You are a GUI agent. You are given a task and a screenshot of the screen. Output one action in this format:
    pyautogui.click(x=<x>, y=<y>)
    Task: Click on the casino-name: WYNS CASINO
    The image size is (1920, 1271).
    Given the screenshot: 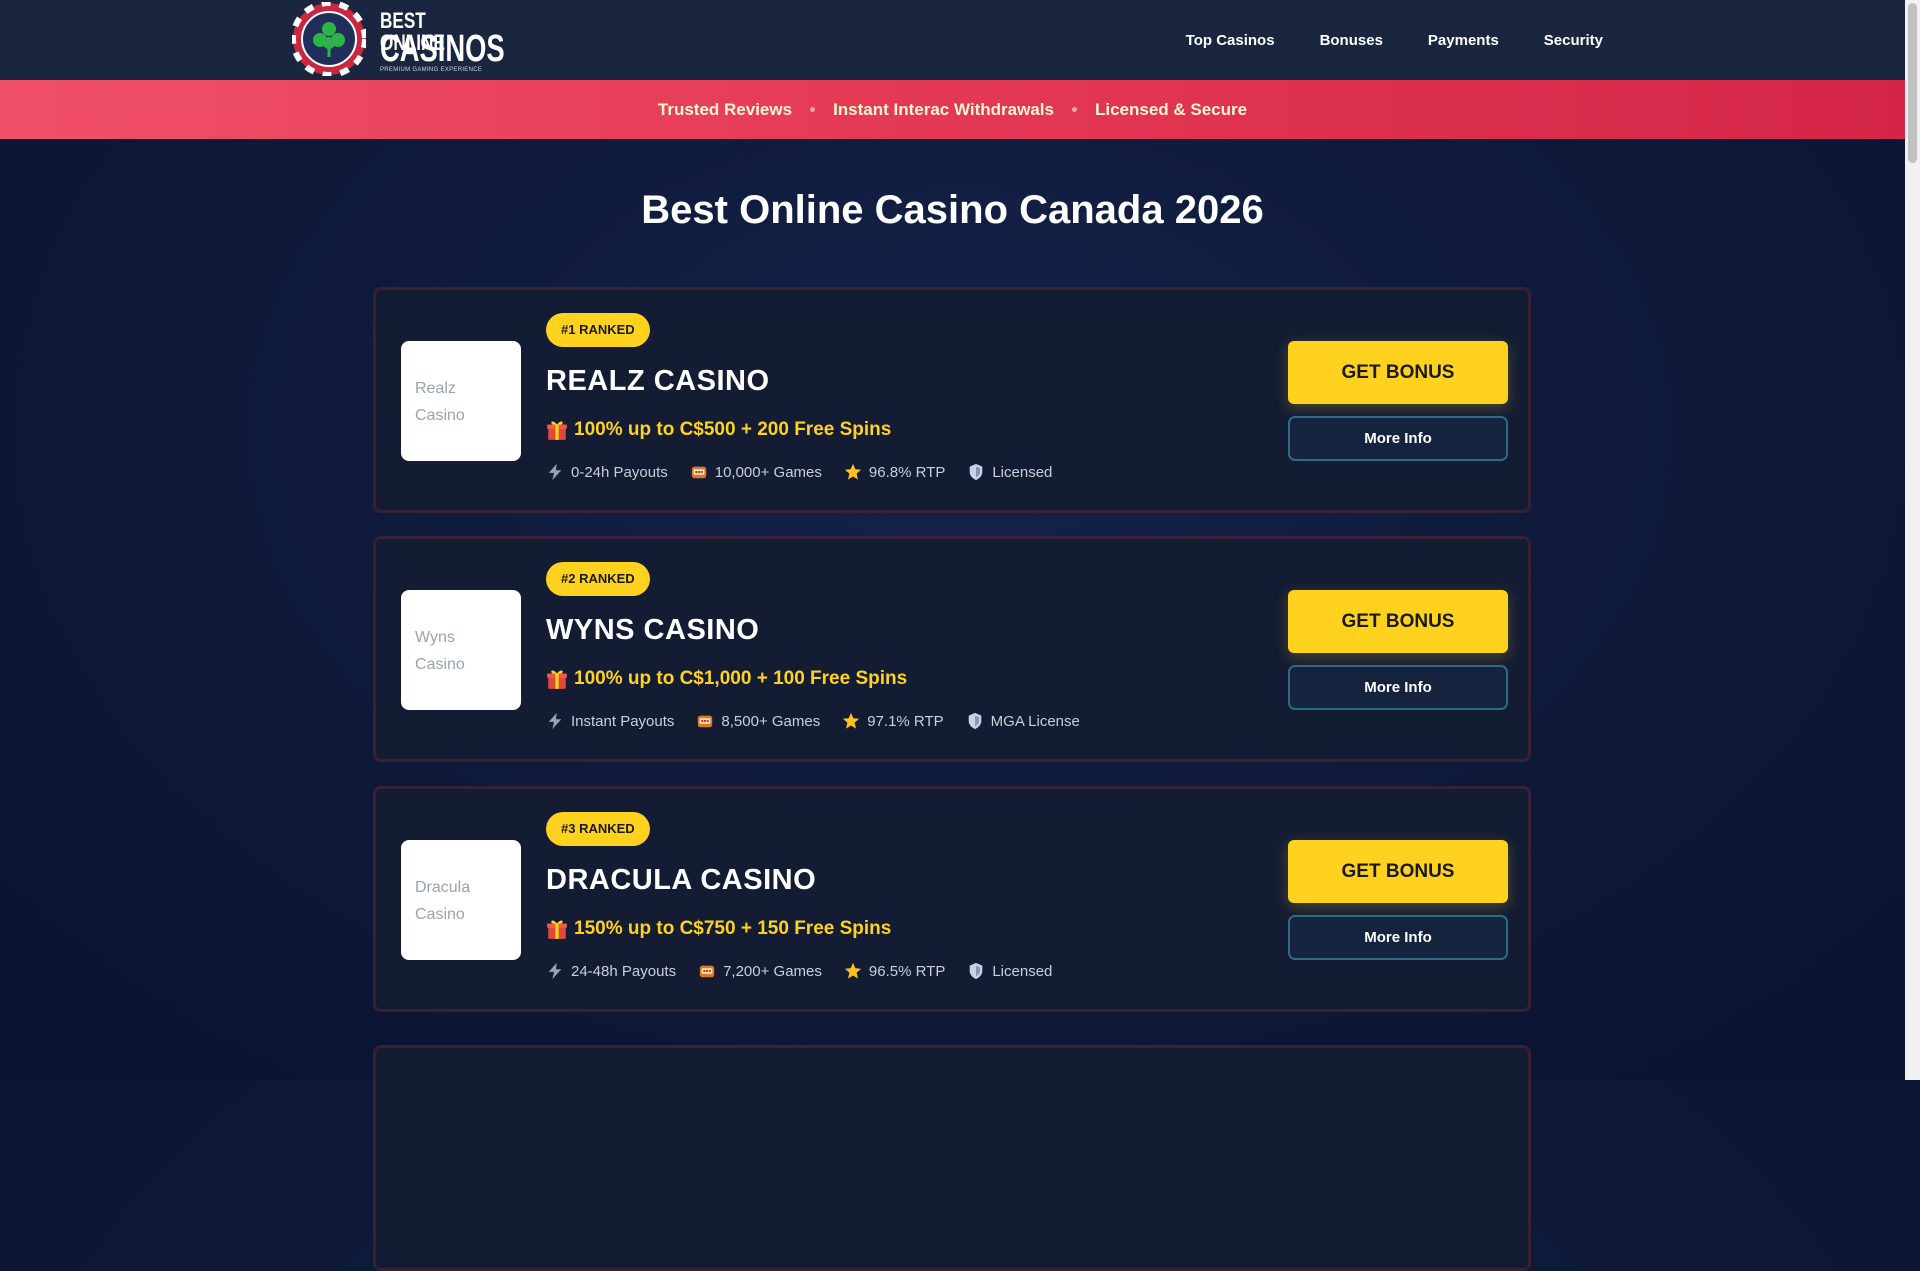 What is the action you would take?
    pyautogui.click(x=653, y=630)
    